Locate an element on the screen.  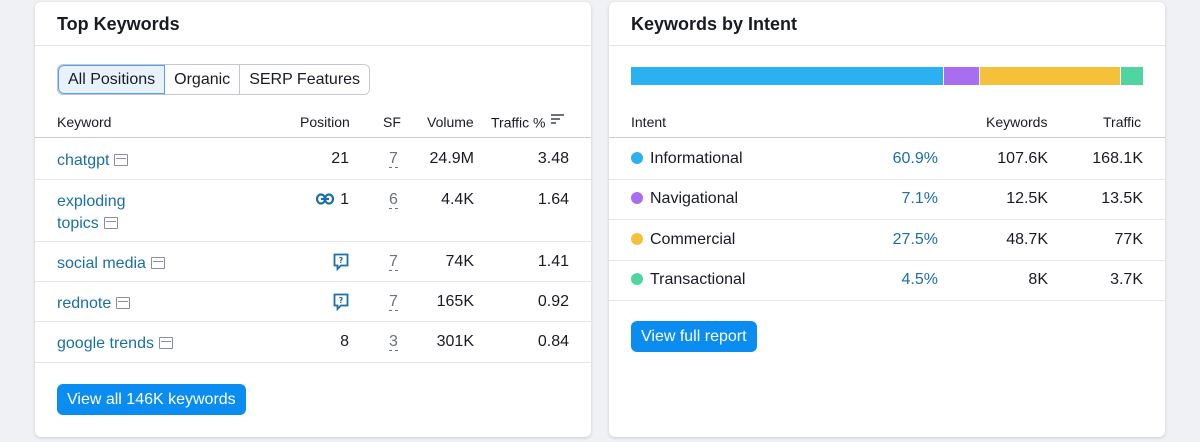
table-row: chatgpt 21 7 24.9M 3.48 is located at coordinates (313, 159).